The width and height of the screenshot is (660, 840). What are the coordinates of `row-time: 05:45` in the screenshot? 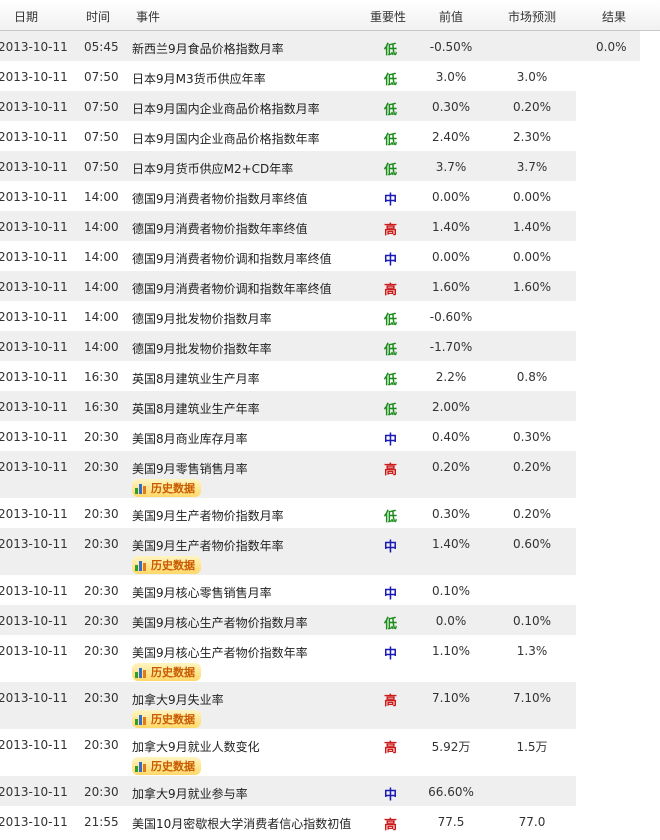 It's located at (101, 47).